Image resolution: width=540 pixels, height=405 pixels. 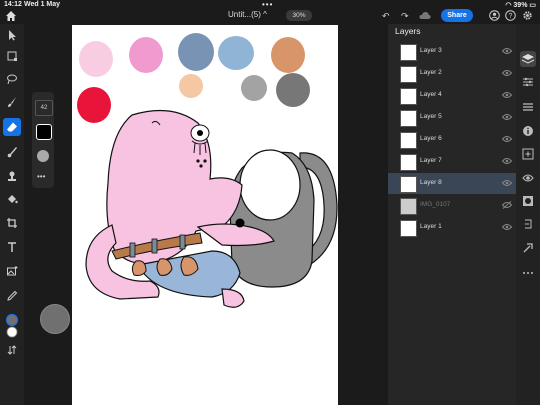 What do you see at coordinates (452, 117) in the screenshot?
I see `layer-row: Layer 5` at bounding box center [452, 117].